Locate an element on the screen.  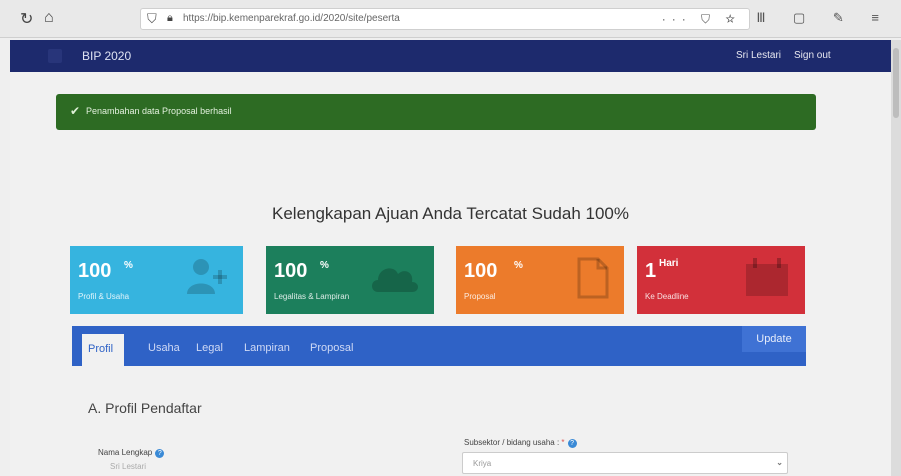
card-label: Legalitas & Lampiran is located at coordinates (312, 296).